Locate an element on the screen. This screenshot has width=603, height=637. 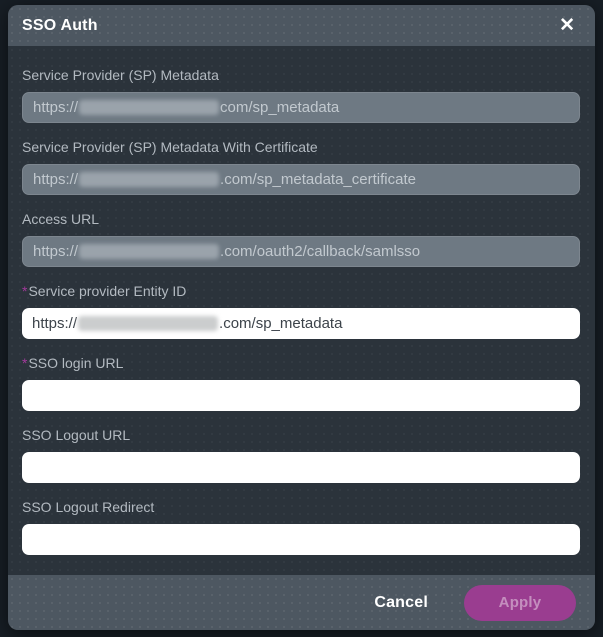
field-label: SSO Logout Redirect is located at coordinates (88, 507).